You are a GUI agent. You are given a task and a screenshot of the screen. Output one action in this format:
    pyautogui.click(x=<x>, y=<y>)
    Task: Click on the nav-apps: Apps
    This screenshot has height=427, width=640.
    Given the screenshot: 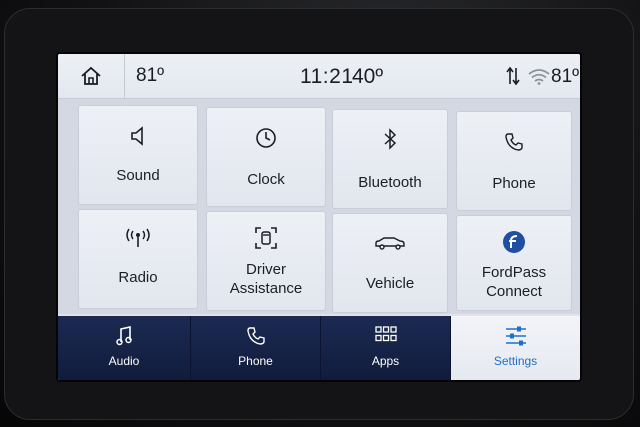 What is the action you would take?
    pyautogui.click(x=386, y=348)
    